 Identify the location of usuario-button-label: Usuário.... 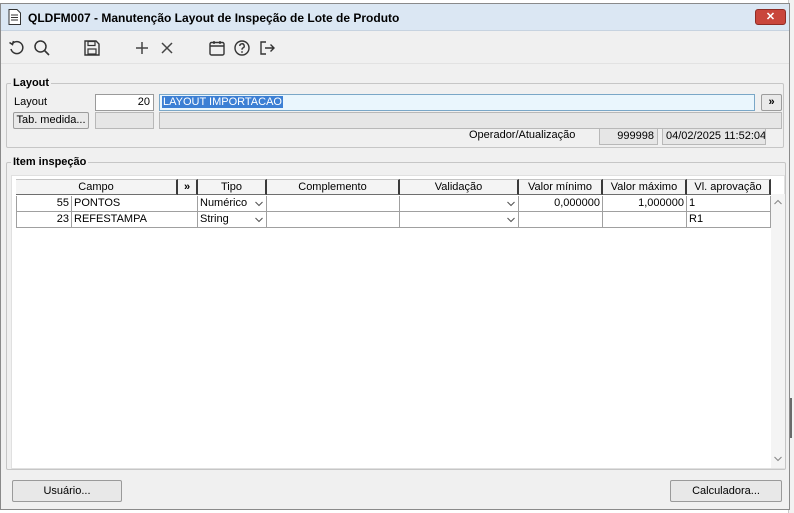
(67, 491).